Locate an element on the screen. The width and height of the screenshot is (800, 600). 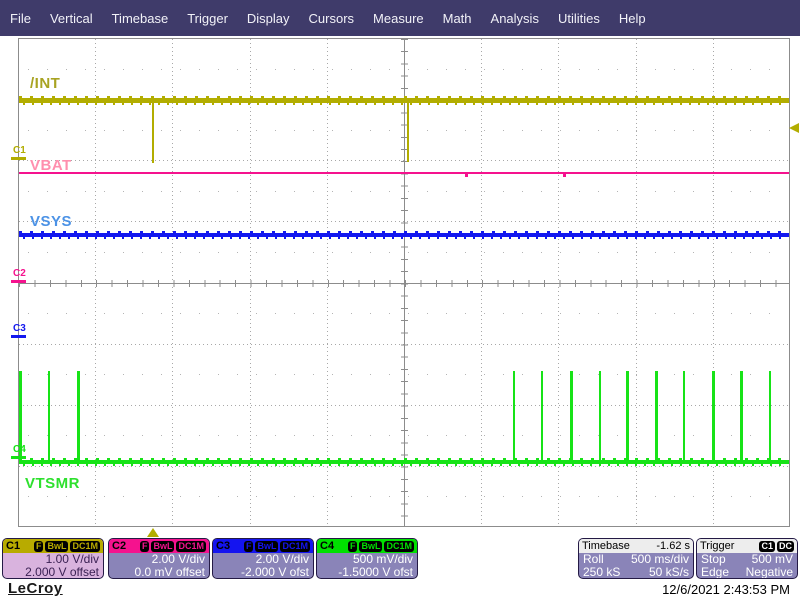
c3-badge-f: F is located at coordinates (248, 546).